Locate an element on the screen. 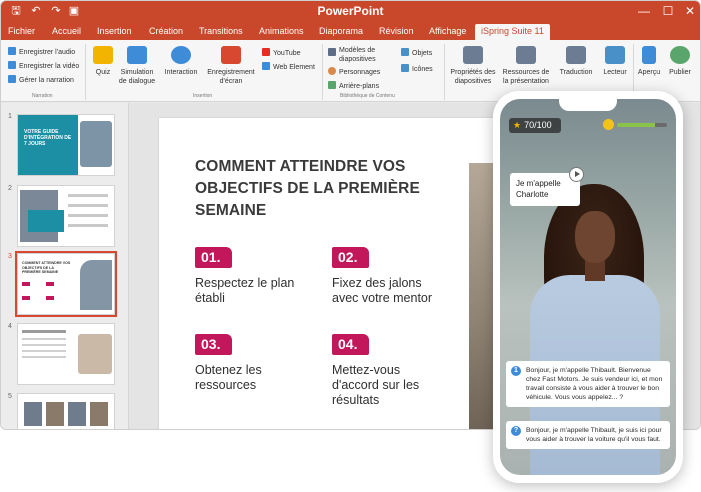 This screenshot has width=701, height=492. presentation-resources-button: Ressources de la présentation is located at coordinates (526, 66).